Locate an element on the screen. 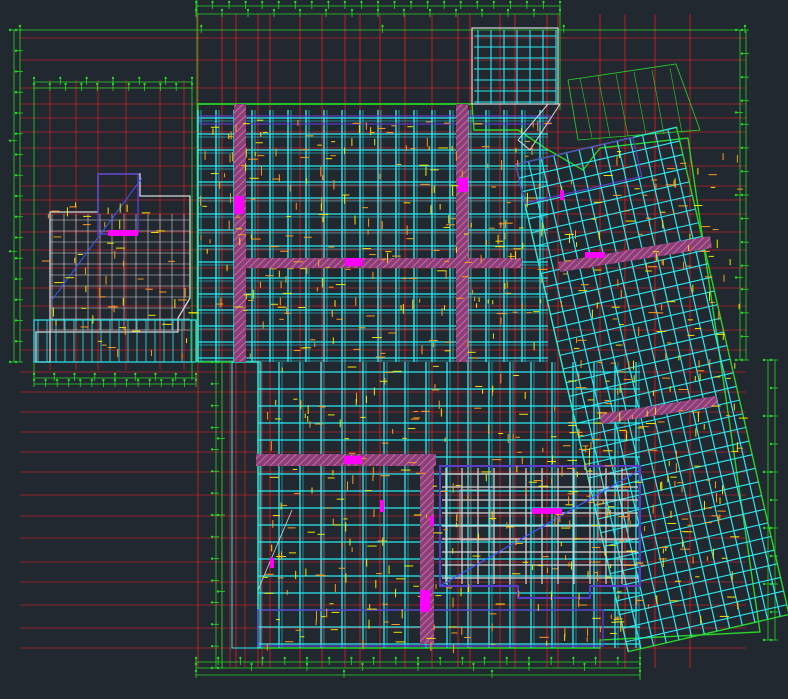 The width and height of the screenshot is (788, 699). canopy-rib is located at coordinates (586, 108).